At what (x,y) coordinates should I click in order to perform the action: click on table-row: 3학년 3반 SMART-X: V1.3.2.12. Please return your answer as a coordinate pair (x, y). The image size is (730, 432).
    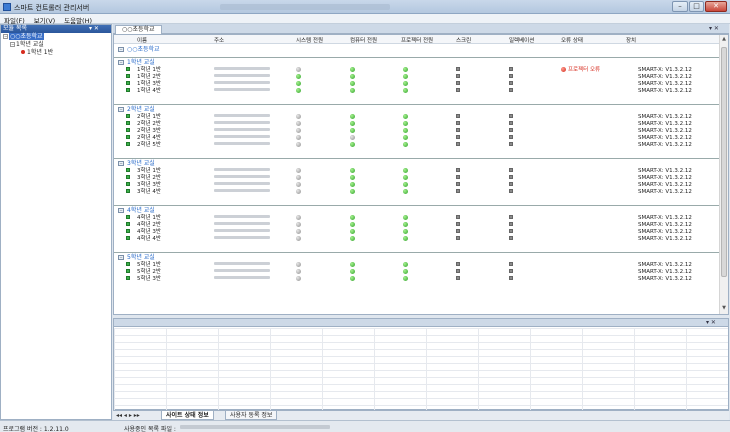
    Looking at the image, I should click on (417, 185).